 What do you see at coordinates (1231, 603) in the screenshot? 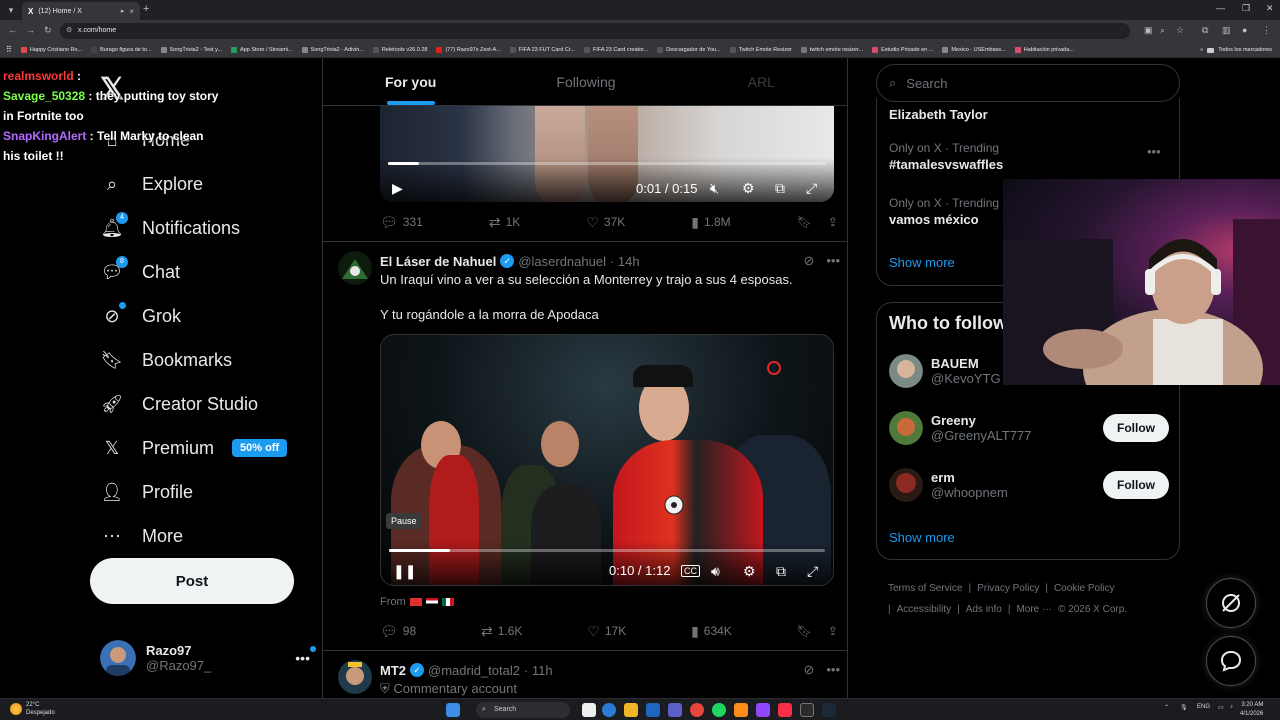
I see `grok-fab` at bounding box center [1231, 603].